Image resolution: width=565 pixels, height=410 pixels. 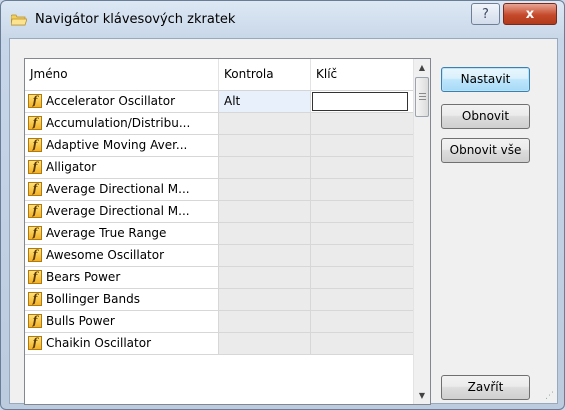 I want to click on indicator-name: Chaikin Oscillator, so click(x=99, y=343).